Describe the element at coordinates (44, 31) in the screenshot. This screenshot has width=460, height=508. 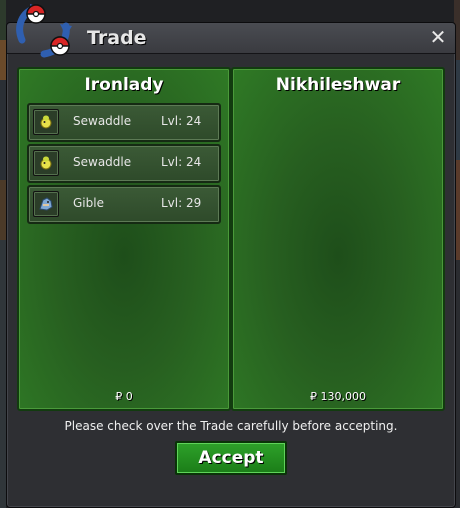
I see `trade-logo-icon` at that location.